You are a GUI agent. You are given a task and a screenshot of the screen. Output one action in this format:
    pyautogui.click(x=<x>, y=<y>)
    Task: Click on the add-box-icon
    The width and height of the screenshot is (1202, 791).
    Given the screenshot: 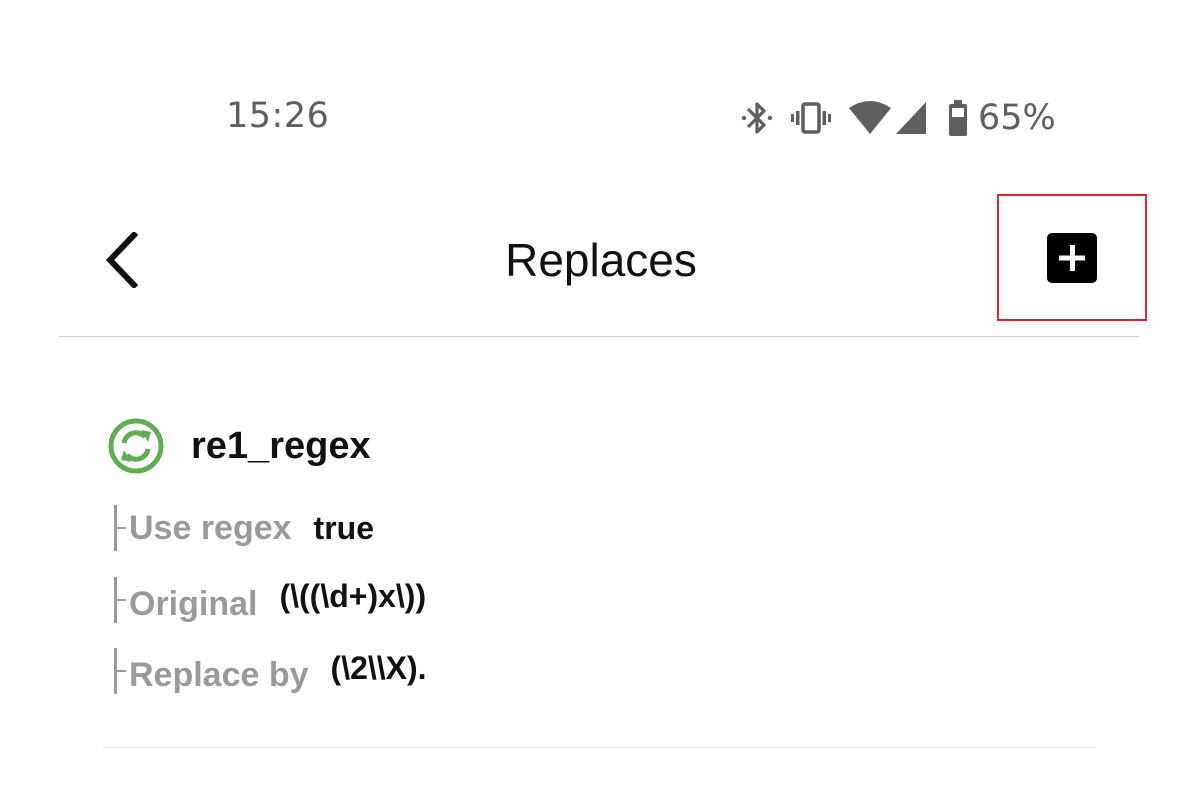 What is the action you would take?
    pyautogui.click(x=1072, y=257)
    